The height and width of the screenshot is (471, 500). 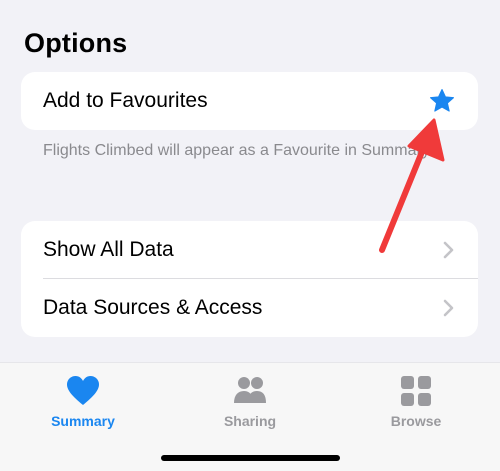 I want to click on people-icon, so click(x=250, y=390).